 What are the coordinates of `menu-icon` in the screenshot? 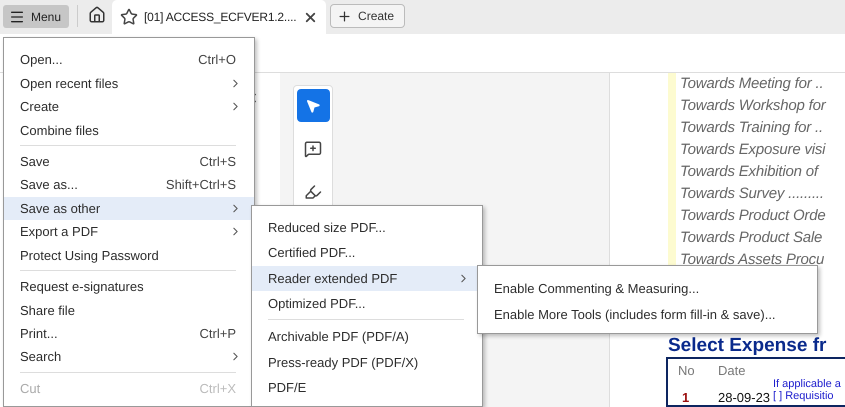 It's located at (17, 16).